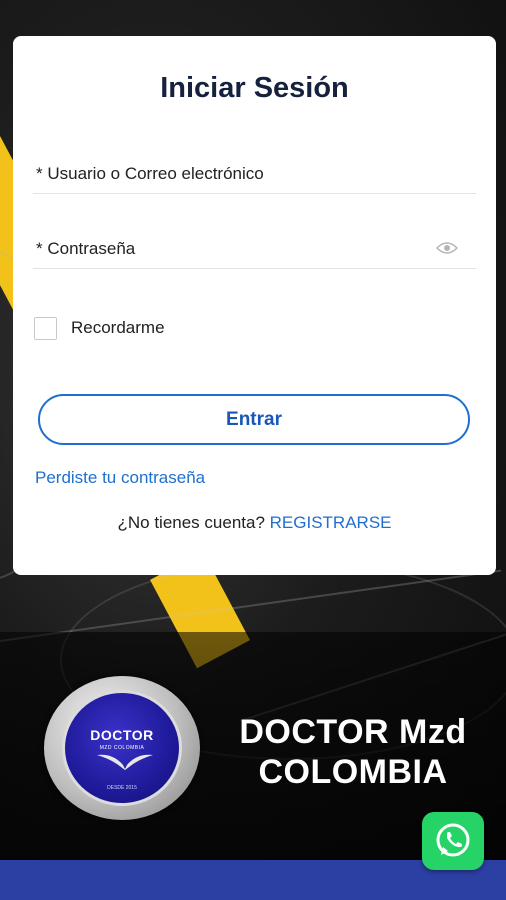  I want to click on whatsapp-icon, so click(453, 840).